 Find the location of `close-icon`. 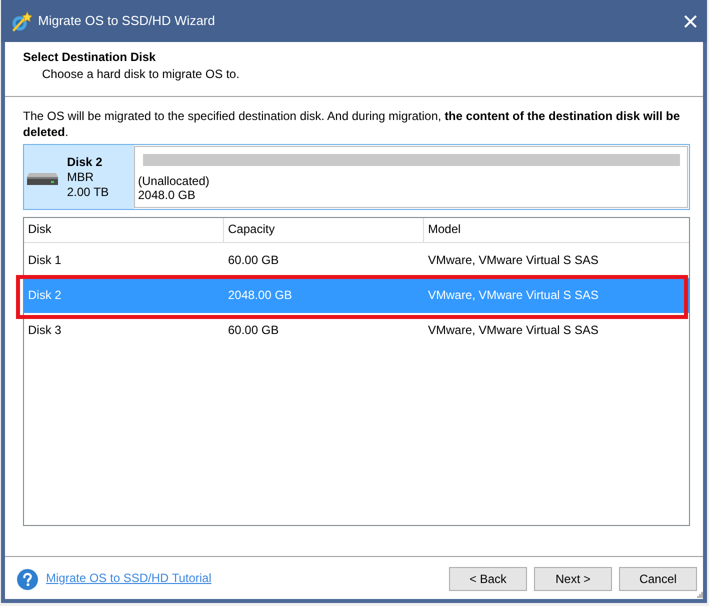

close-icon is located at coordinates (690, 21).